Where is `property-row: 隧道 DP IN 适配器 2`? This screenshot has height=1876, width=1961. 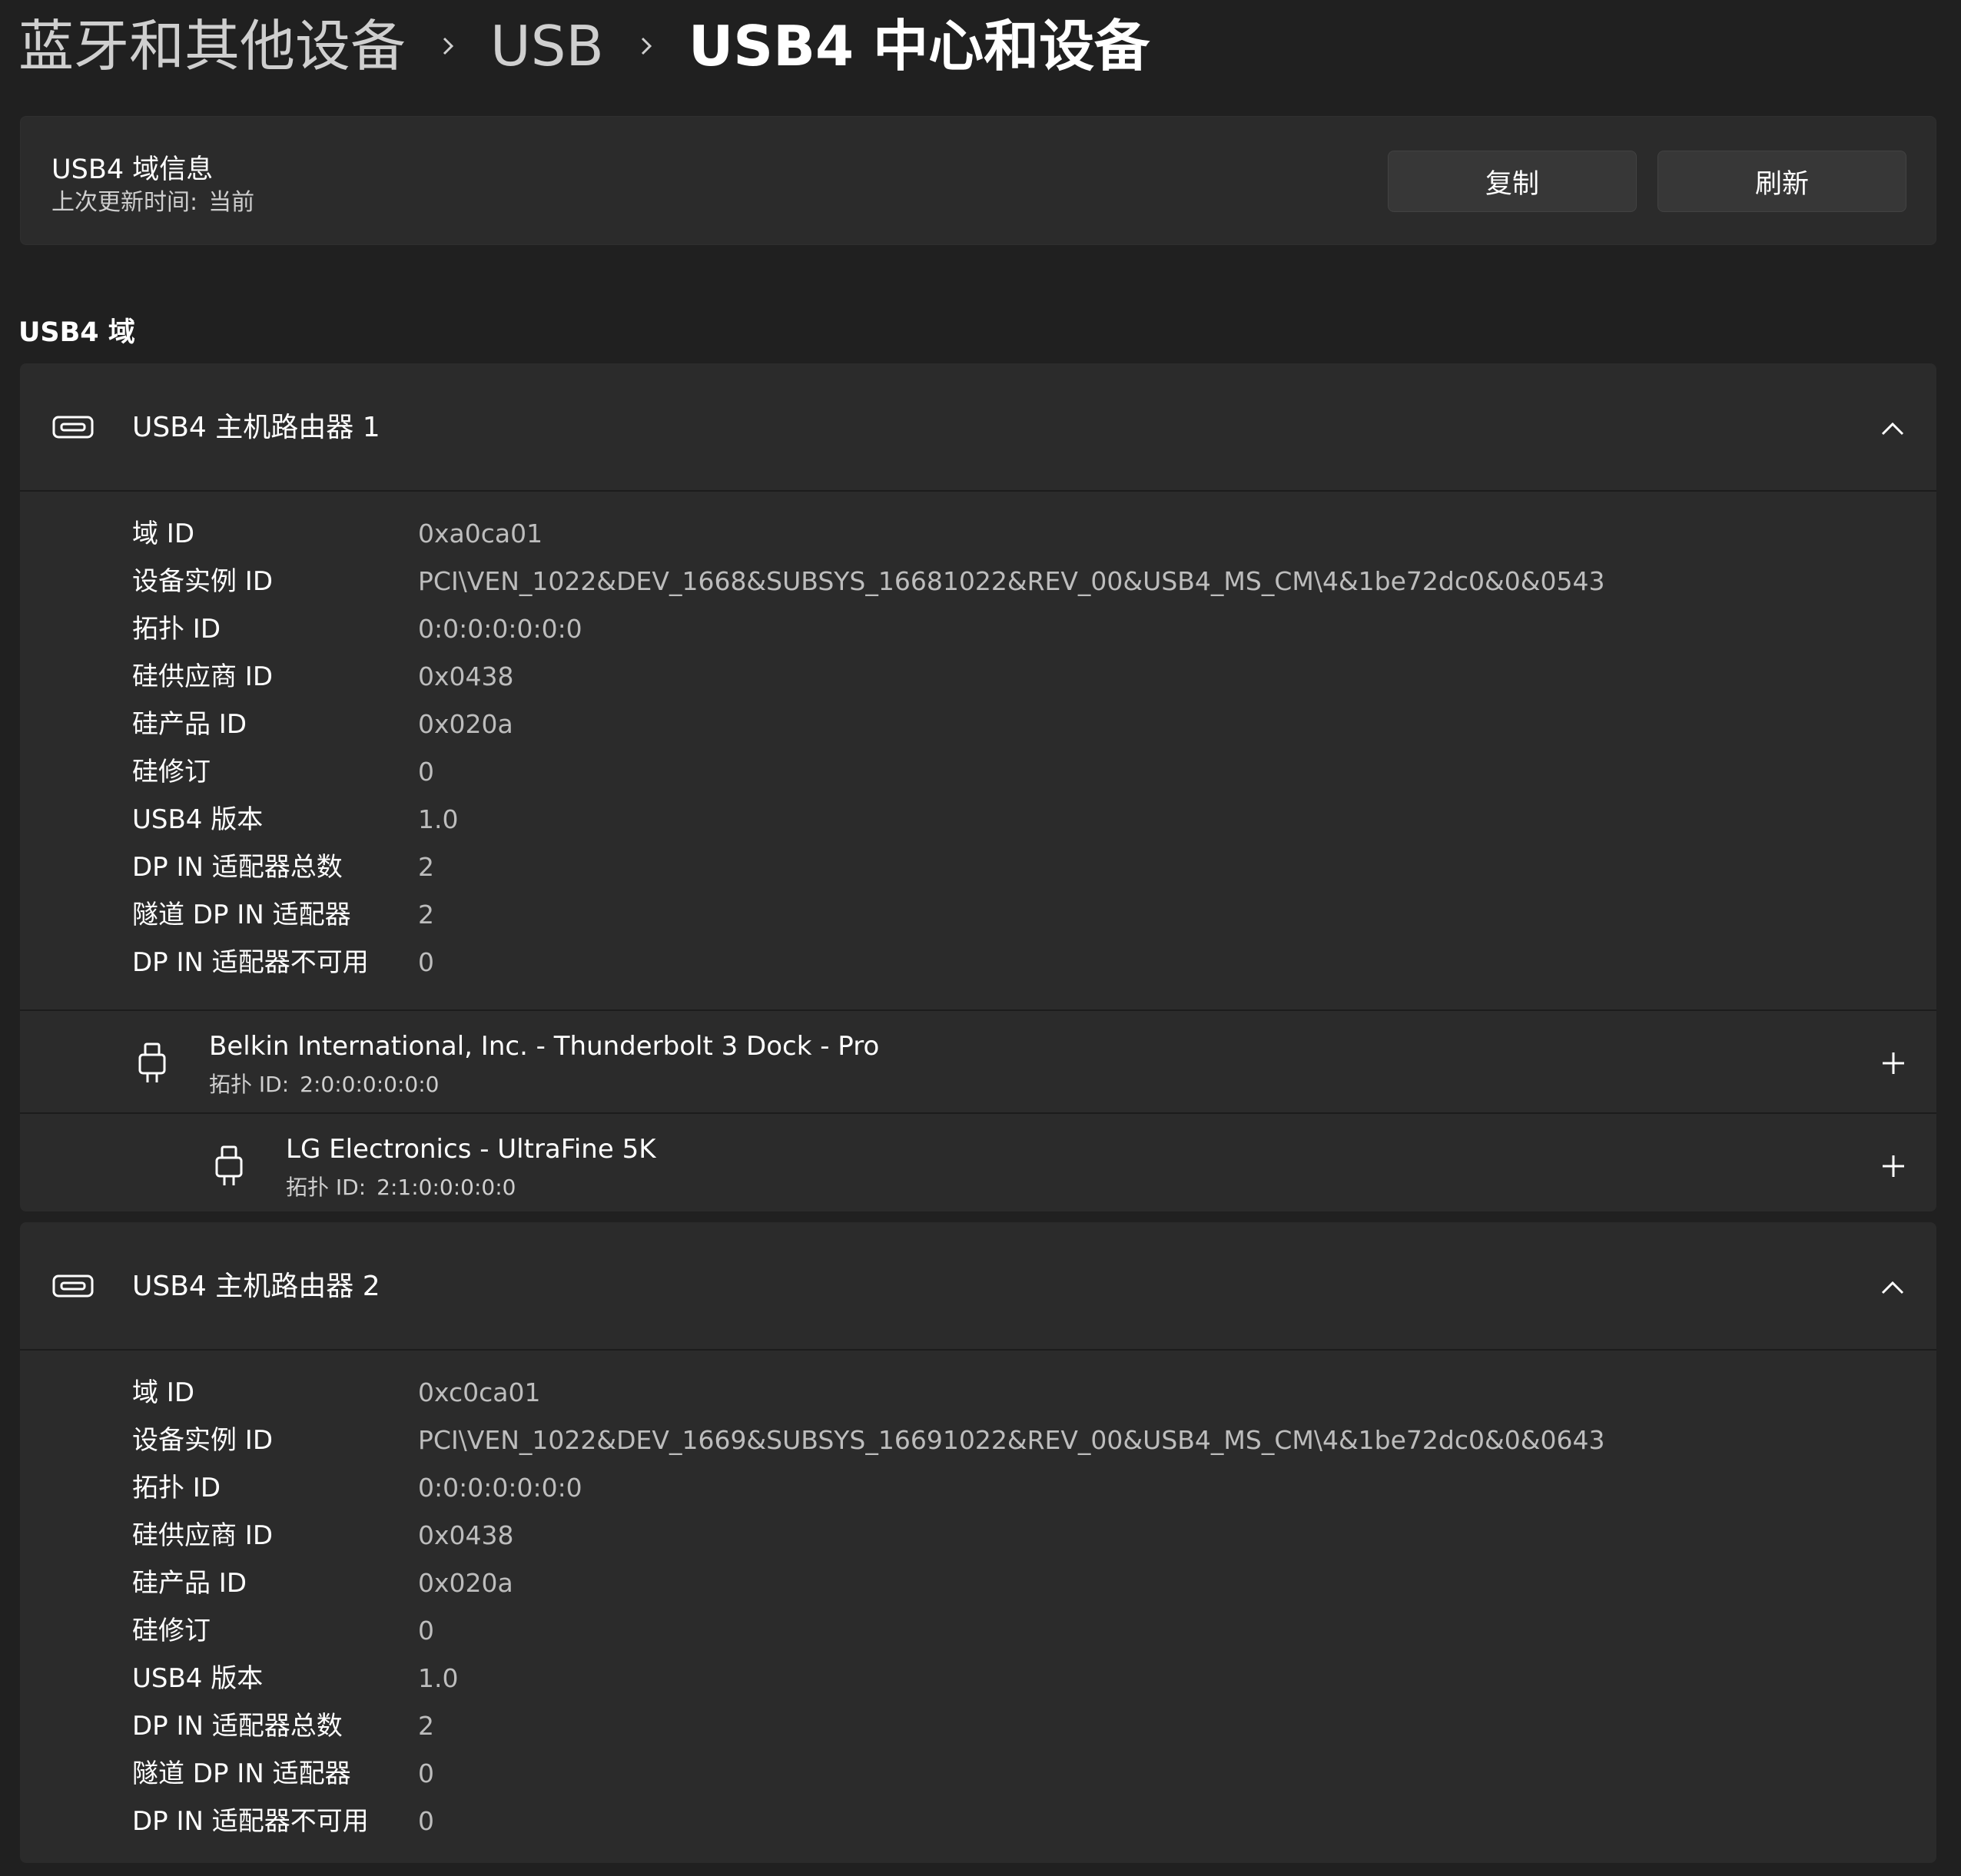
property-row: 隧道 DP IN 适配器 2 is located at coordinates (978, 915).